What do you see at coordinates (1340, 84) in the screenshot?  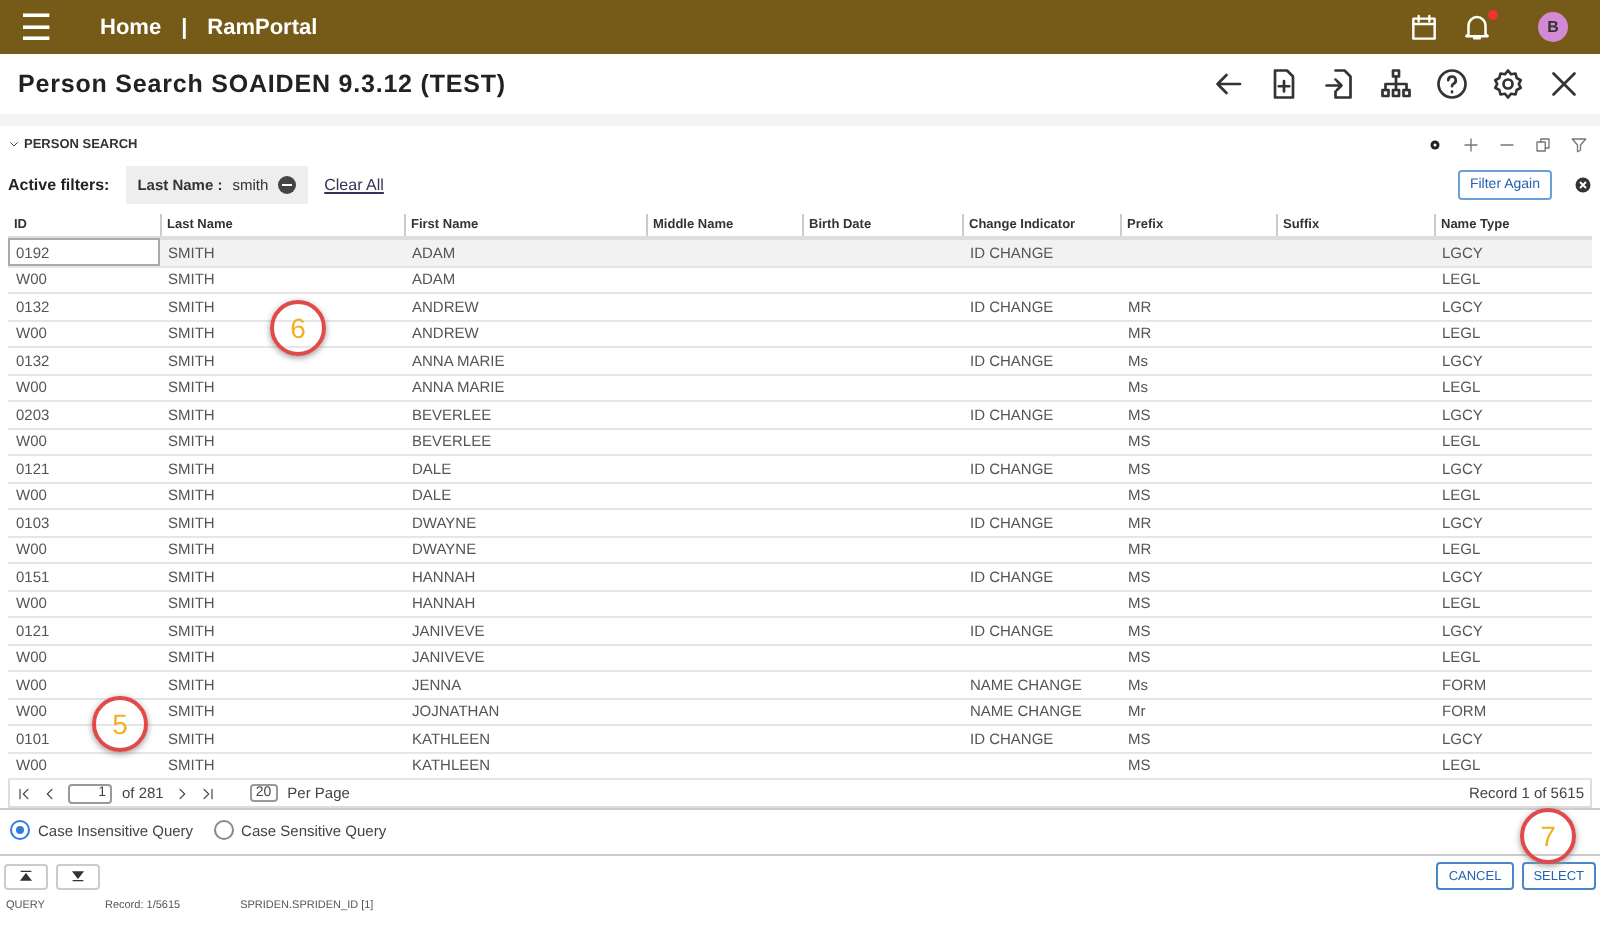 I see `import-document-icon` at bounding box center [1340, 84].